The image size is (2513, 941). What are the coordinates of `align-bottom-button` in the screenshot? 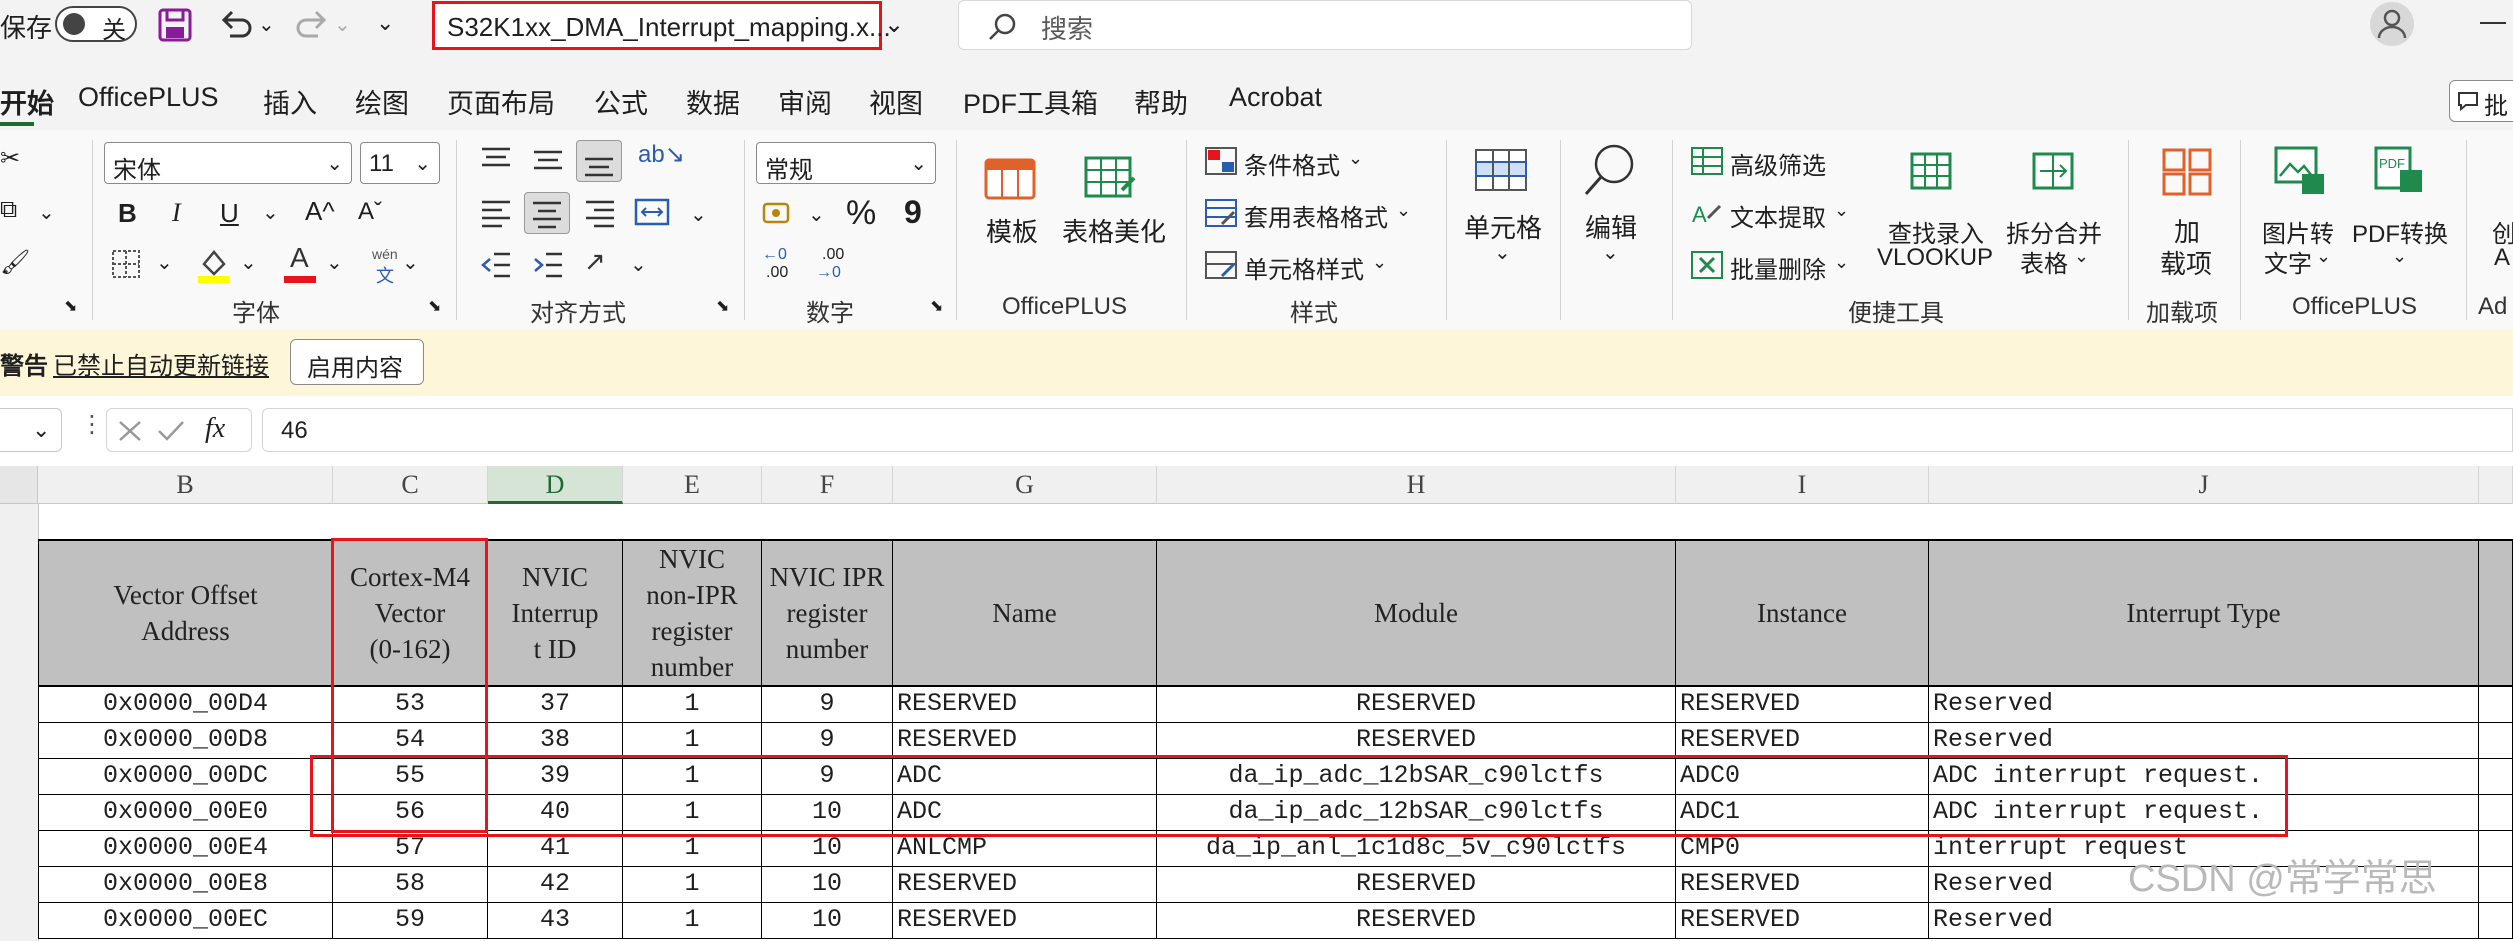 It's located at (599, 161).